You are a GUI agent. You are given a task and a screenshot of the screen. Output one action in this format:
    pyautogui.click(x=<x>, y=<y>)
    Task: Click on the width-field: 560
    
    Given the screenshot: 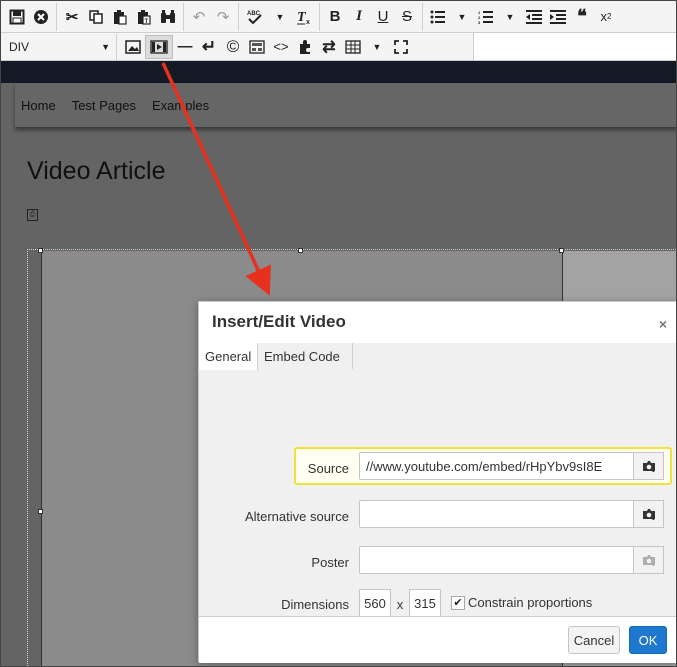 What is the action you would take?
    pyautogui.click(x=375, y=603)
    